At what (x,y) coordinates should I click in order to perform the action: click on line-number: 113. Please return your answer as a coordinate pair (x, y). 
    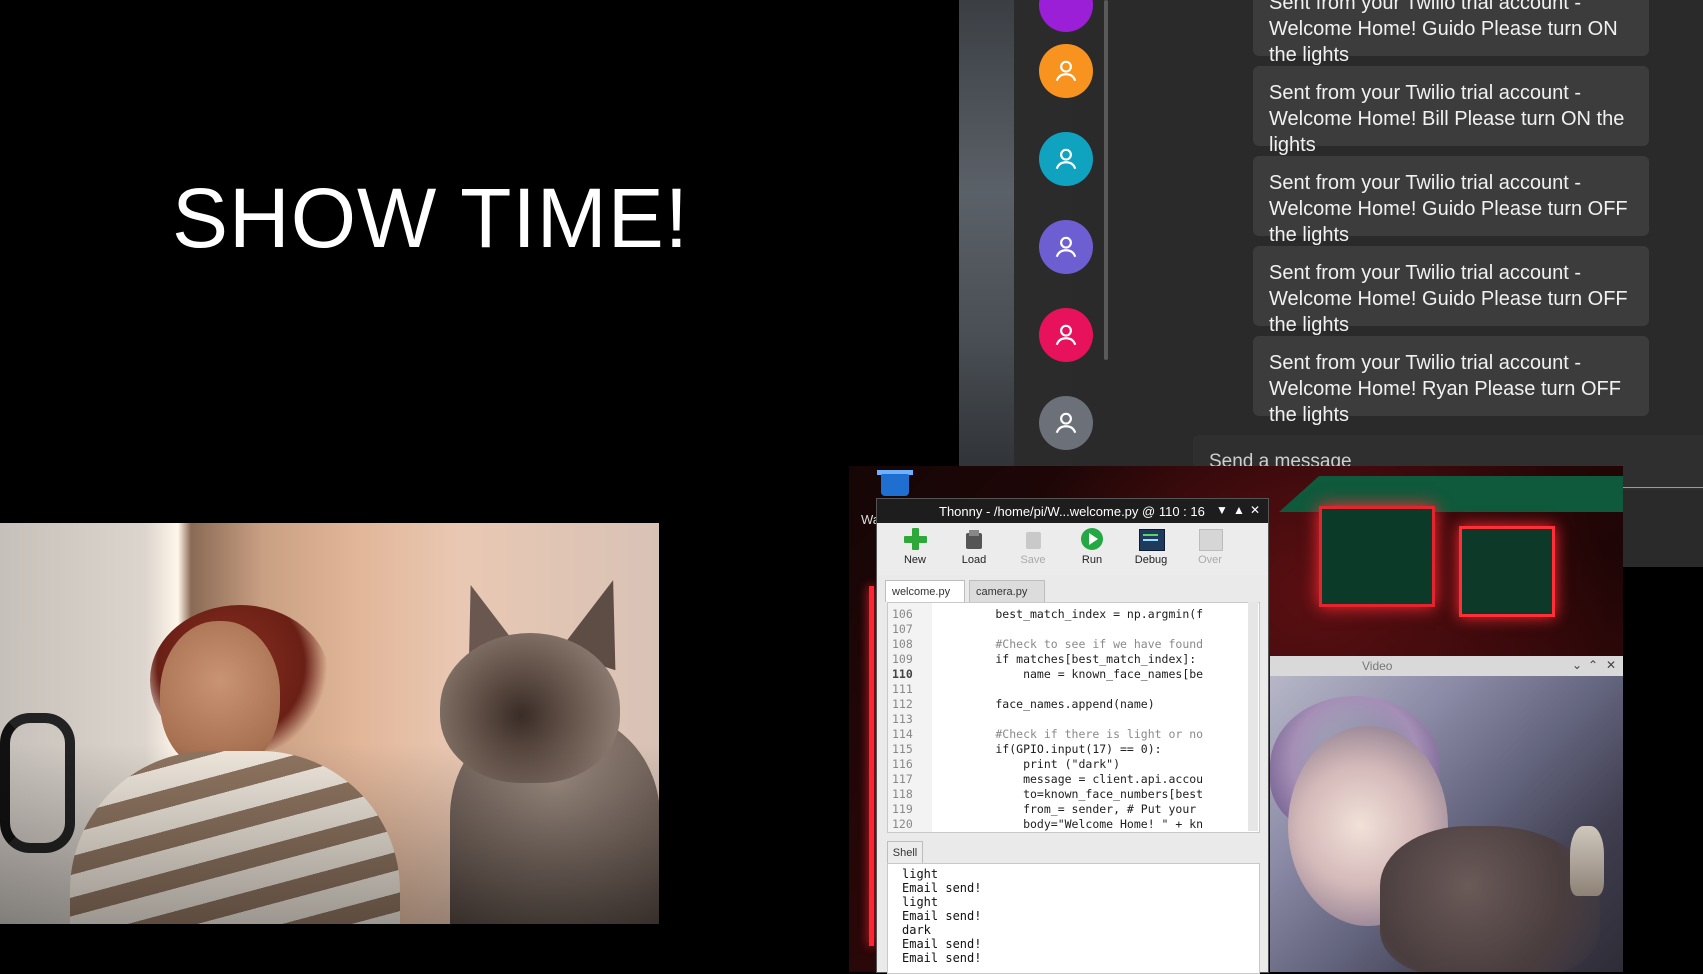
    Looking at the image, I should click on (902, 719).